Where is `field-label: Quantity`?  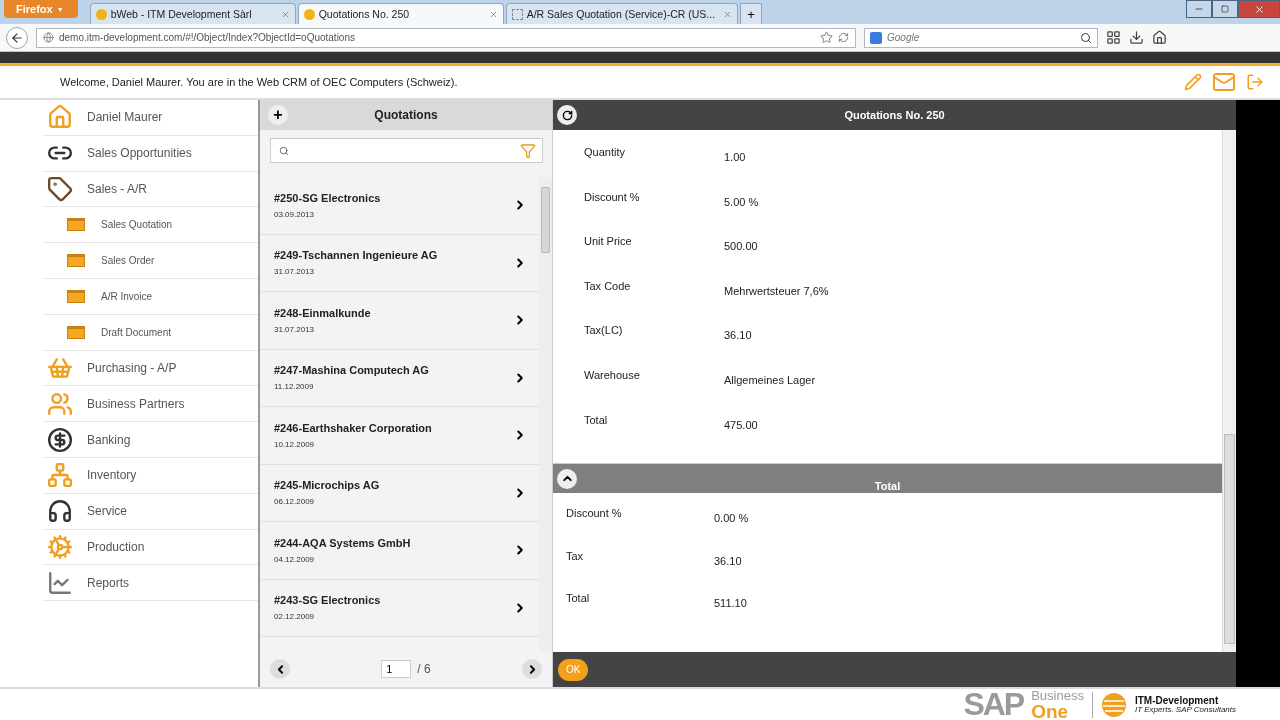 field-label: Quantity is located at coordinates (605, 152).